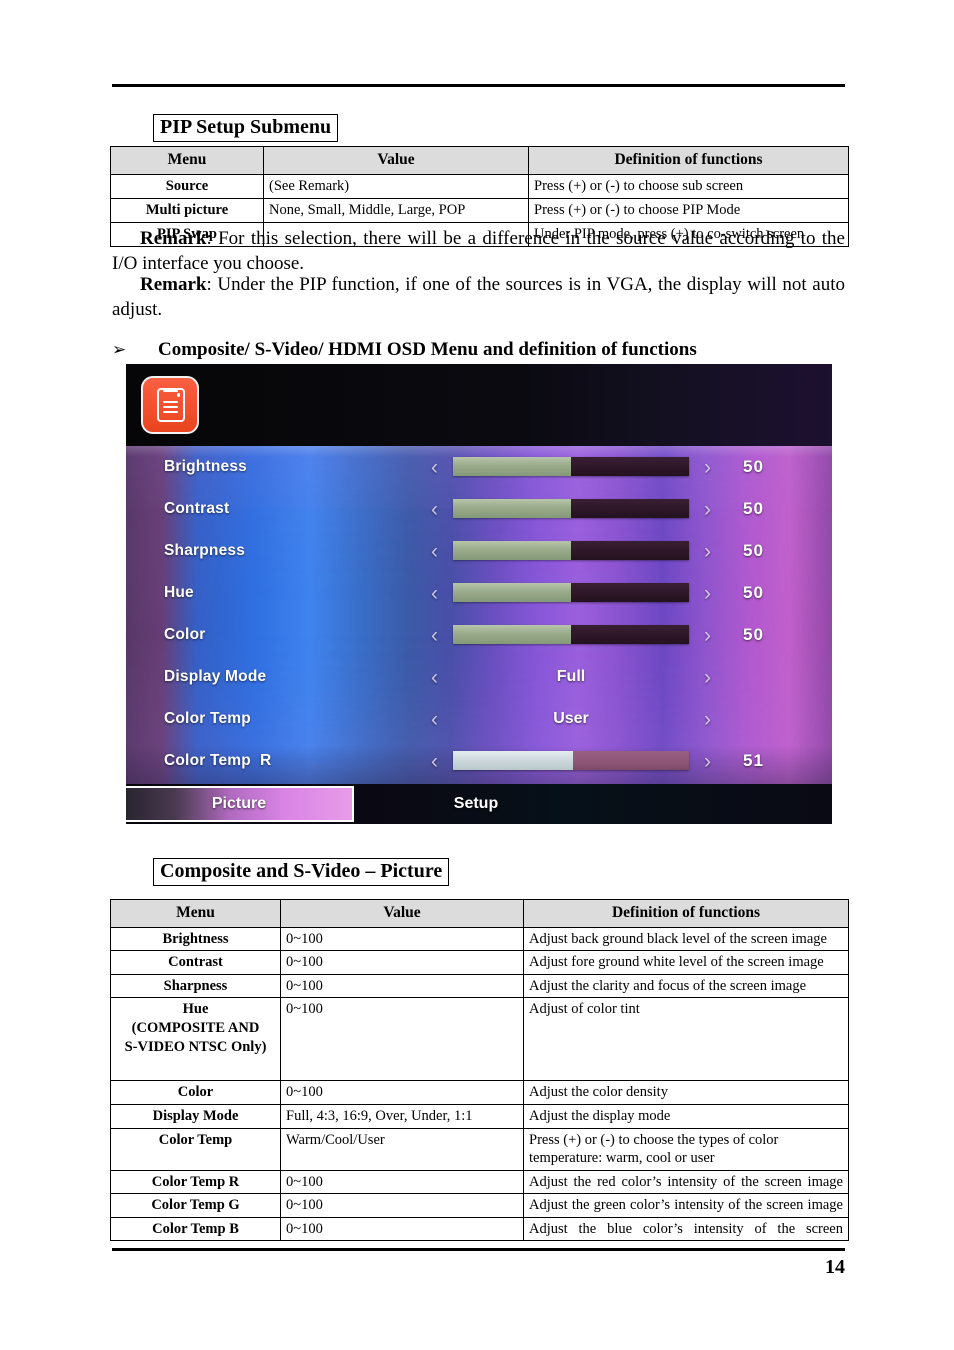 Image resolution: width=954 pixels, height=1350 pixels. What do you see at coordinates (195, 1182) in the screenshot?
I see `cell-menu: Color Temp R` at bounding box center [195, 1182].